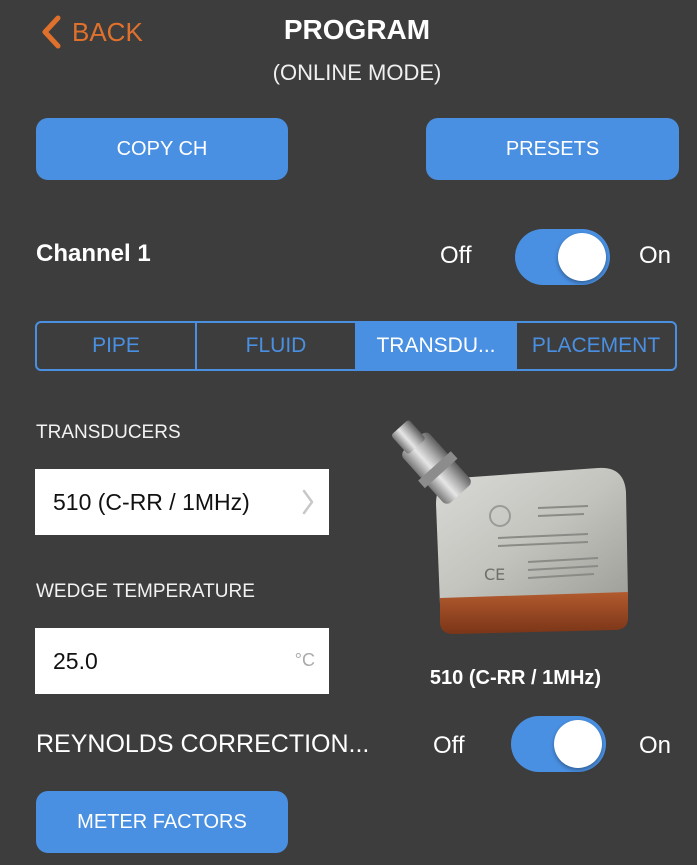 Image resolution: width=697 pixels, height=865 pixels. What do you see at coordinates (75, 660) in the screenshot?
I see `wedge-temperature-value: 25.0` at bounding box center [75, 660].